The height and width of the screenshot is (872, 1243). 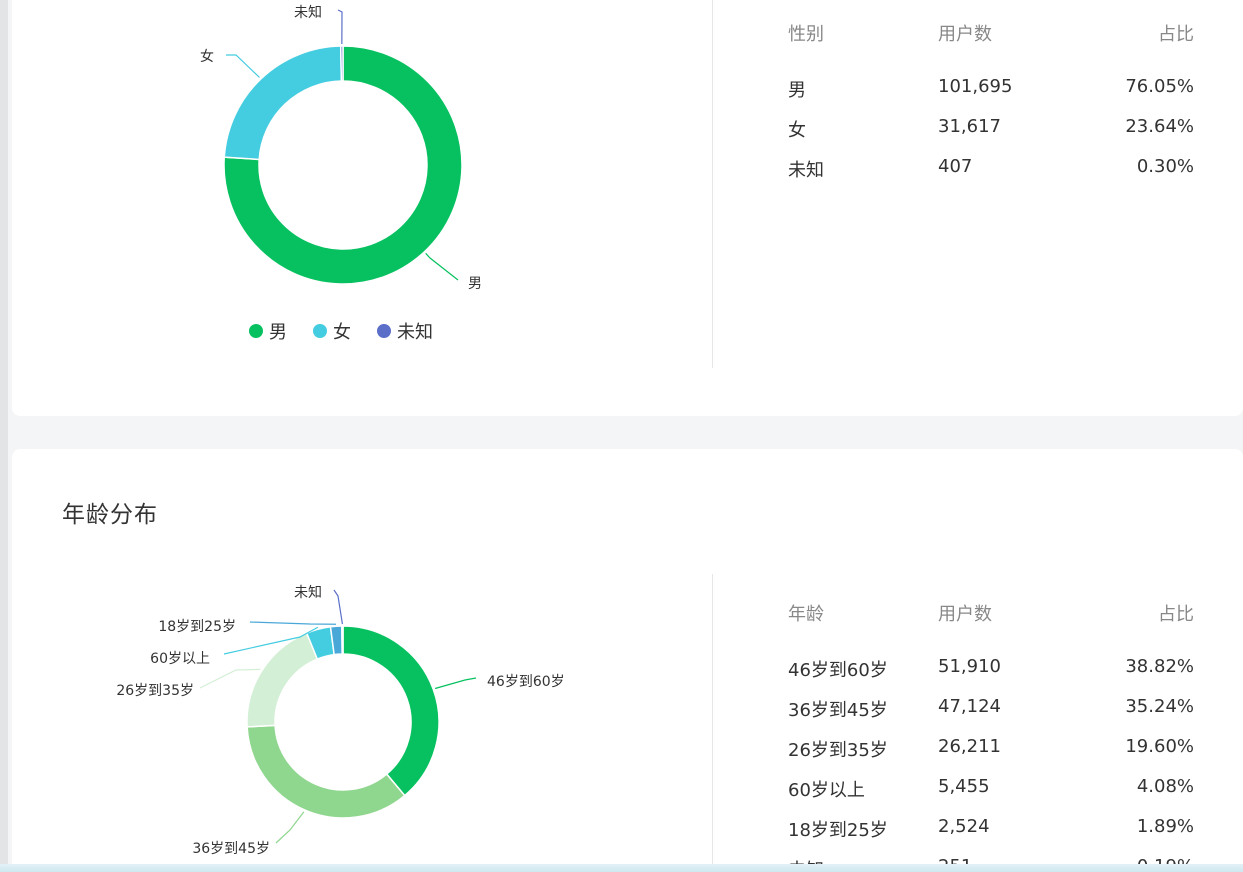 What do you see at coordinates (838, 830) in the screenshot?
I see `age-table-row-4-cell-0: 18岁到25岁` at bounding box center [838, 830].